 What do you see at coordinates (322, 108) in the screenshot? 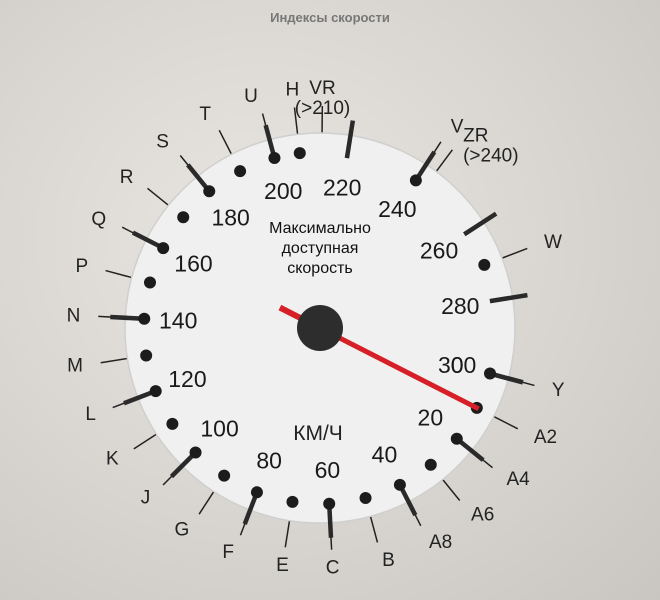
I see `index-sublabel: (>210)` at bounding box center [322, 108].